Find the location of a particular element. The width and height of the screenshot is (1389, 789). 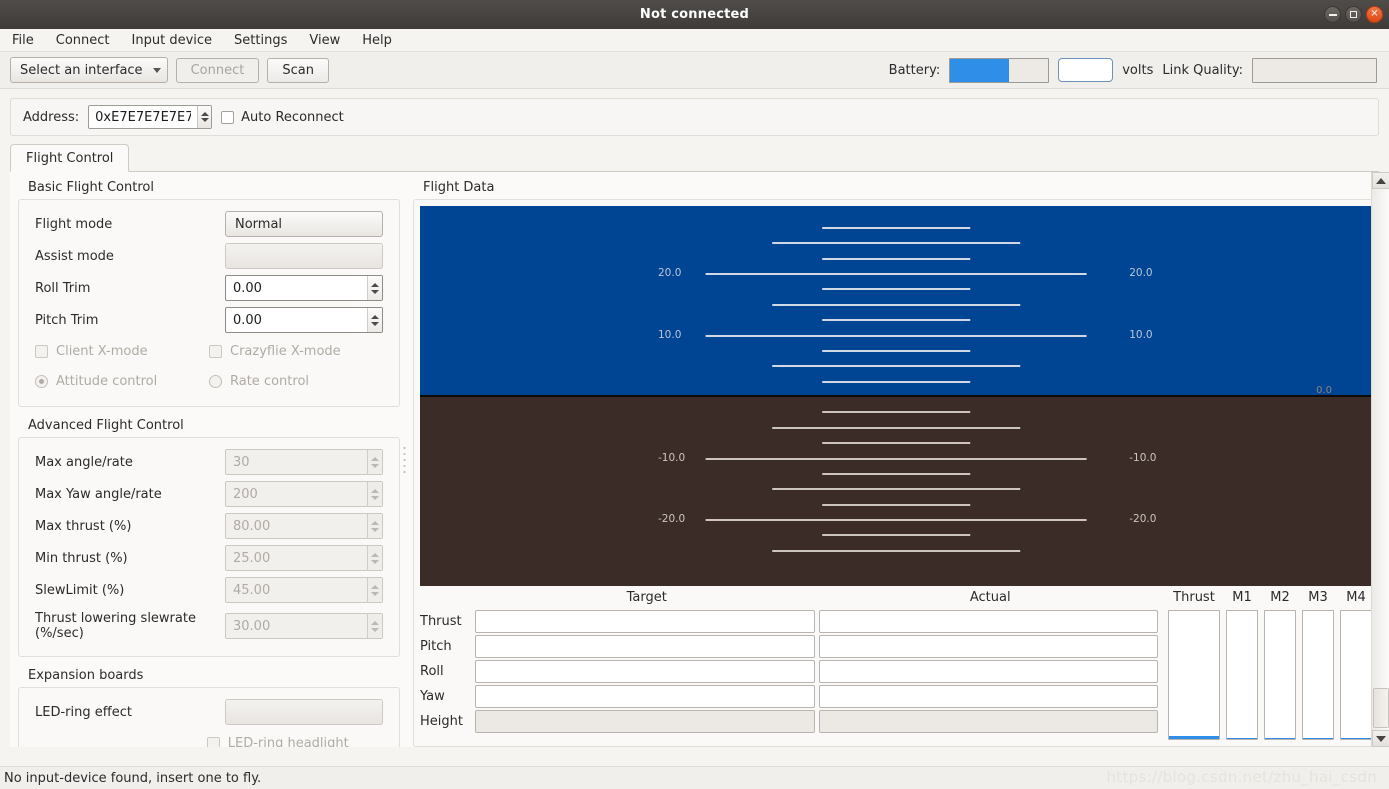

rate-control-row: Rate control is located at coordinates (296, 381).